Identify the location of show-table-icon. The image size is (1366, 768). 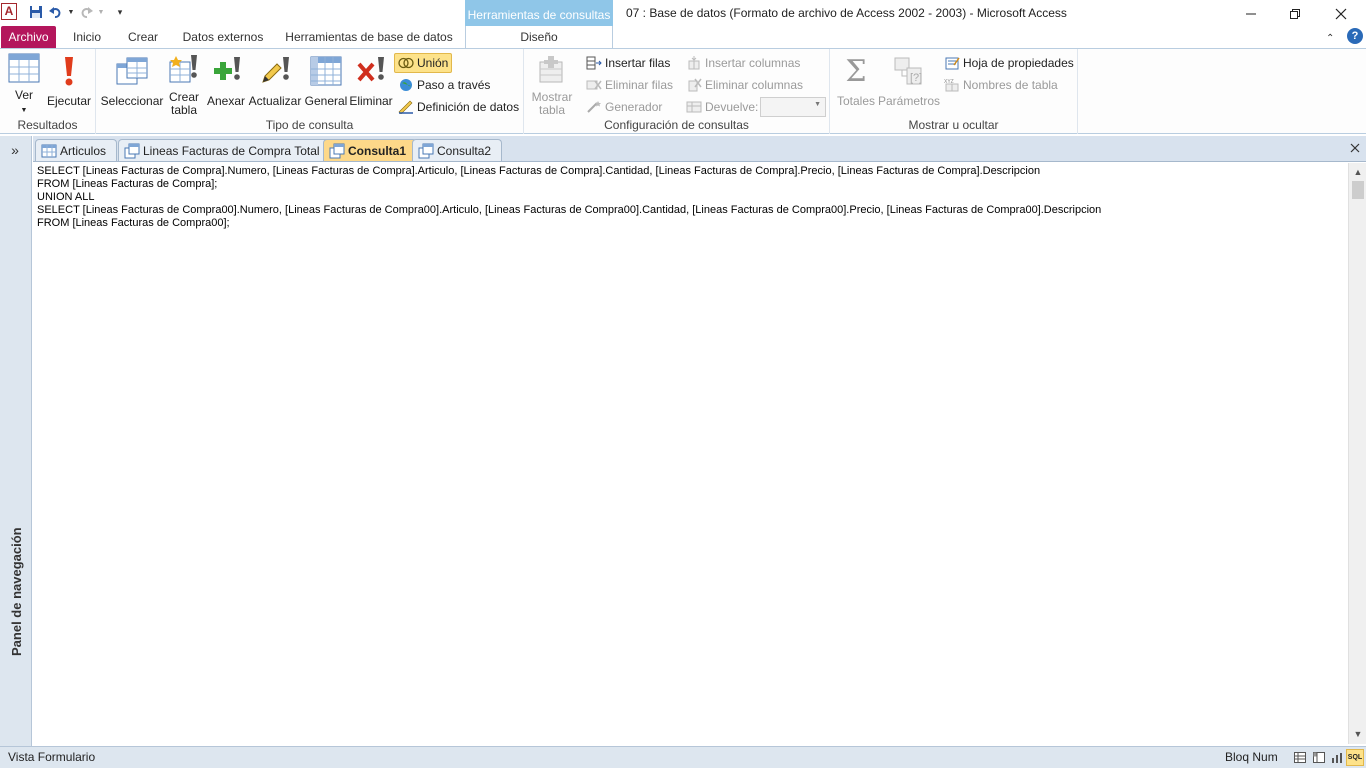
(552, 69).